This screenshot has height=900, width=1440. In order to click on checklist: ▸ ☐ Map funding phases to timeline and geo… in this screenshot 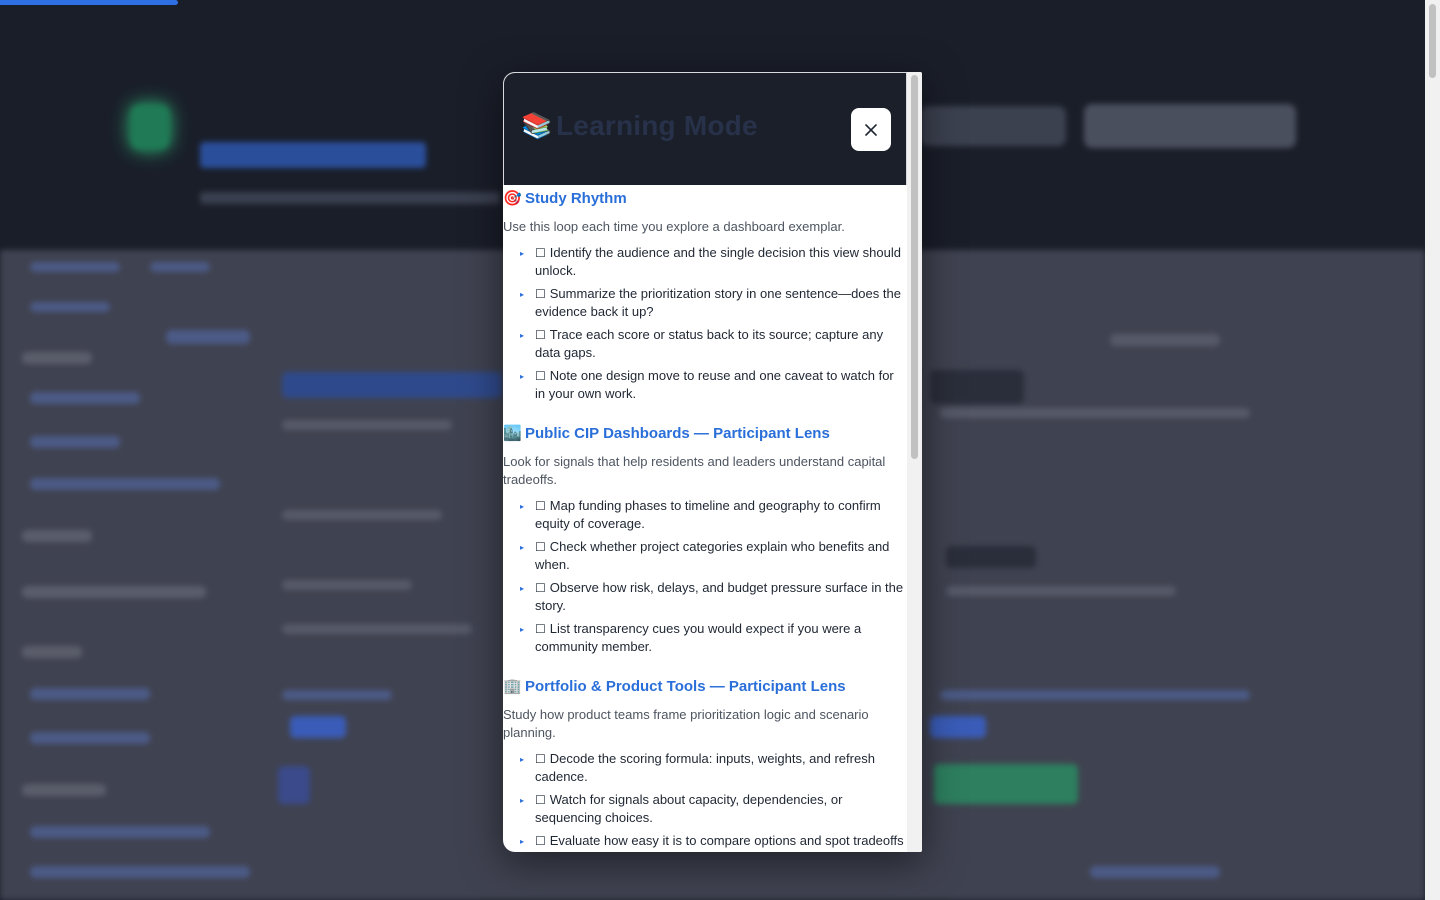, I will do `click(705, 576)`.